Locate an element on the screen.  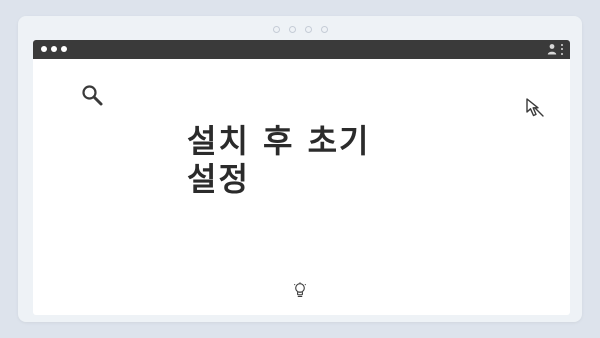
lightbulb-icon is located at coordinates (300, 290).